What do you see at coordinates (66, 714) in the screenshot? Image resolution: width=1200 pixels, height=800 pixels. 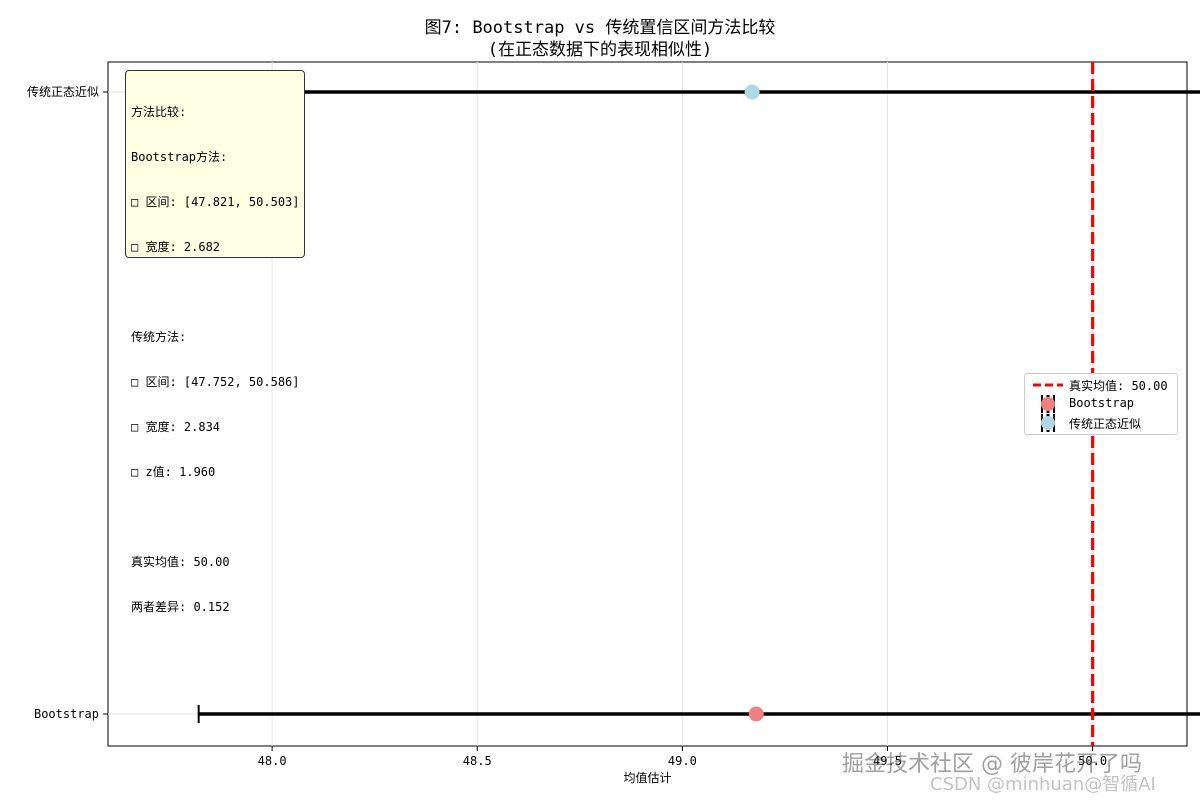 I see `y-tick-label: Bootstrap` at bounding box center [66, 714].